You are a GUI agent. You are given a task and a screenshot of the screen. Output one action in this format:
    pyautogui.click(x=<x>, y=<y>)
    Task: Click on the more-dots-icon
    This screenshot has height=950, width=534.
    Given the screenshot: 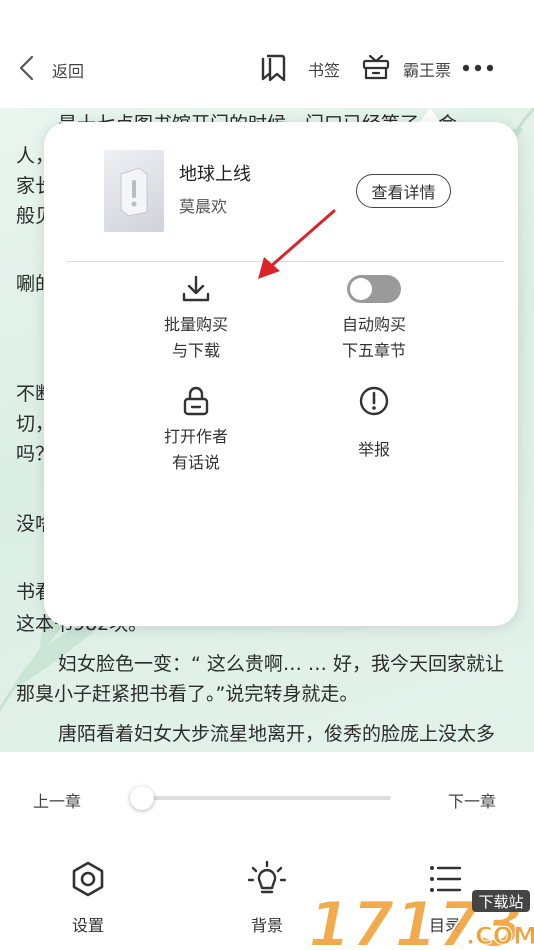 What is the action you would take?
    pyautogui.click(x=478, y=68)
    